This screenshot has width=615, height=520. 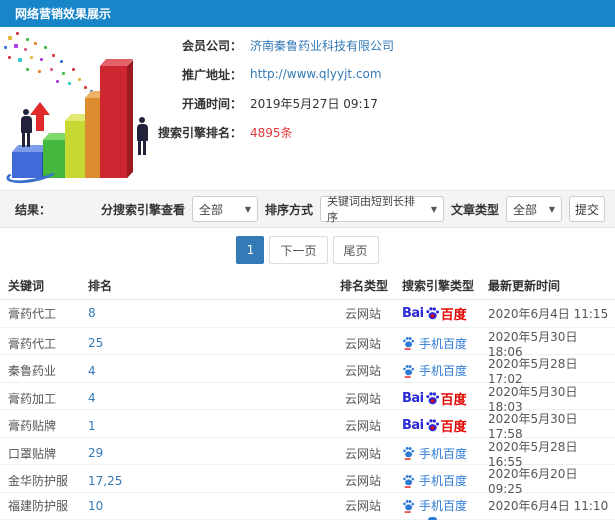 I want to click on info-field-label: 推广地址：, so click(x=211, y=74).